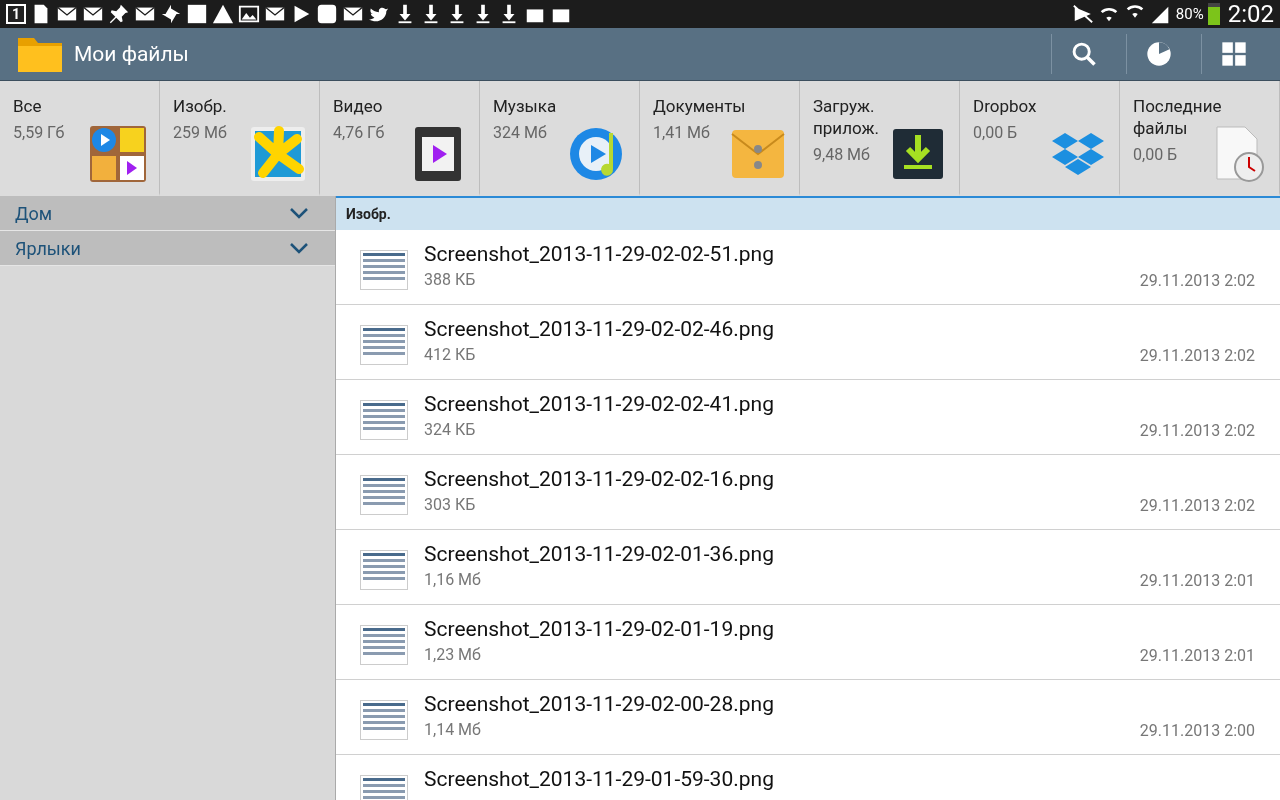  I want to click on file-size: 1,14 Мб, so click(453, 729).